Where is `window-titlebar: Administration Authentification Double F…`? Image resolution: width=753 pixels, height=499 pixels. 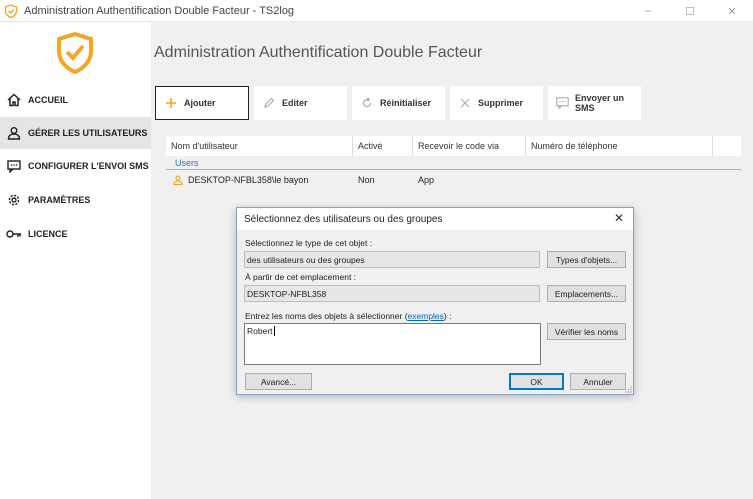
window-titlebar: Administration Authentification Double F… is located at coordinates (376, 11).